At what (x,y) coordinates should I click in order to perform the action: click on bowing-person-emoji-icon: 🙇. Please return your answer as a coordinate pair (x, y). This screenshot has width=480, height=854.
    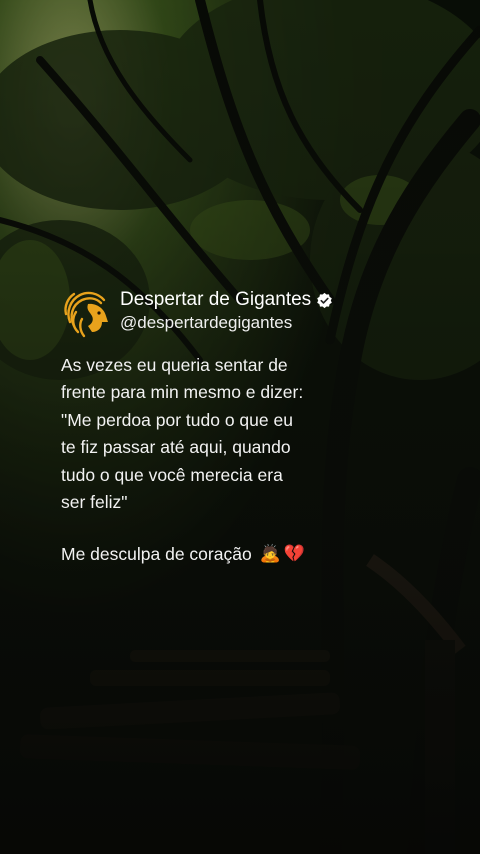
    Looking at the image, I should click on (270, 554).